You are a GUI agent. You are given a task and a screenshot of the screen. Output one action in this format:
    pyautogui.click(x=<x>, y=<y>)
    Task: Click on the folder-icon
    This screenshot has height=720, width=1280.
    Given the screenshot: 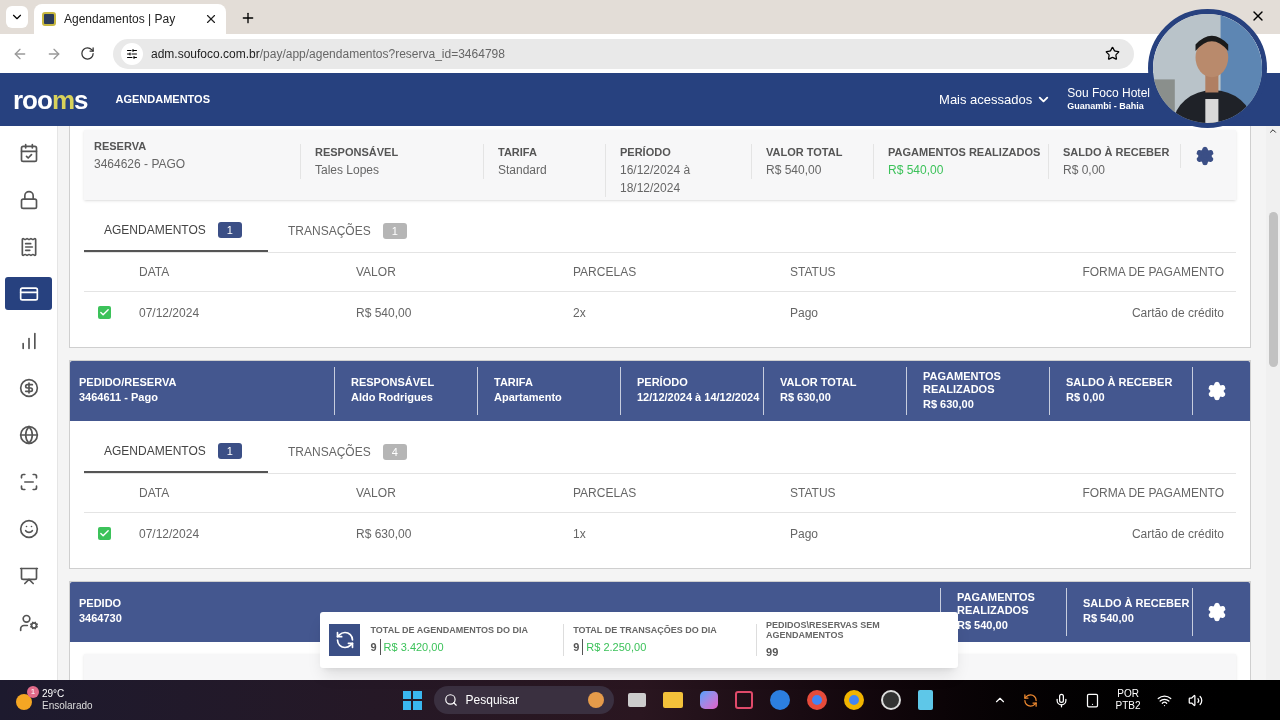 What is the action you would take?
    pyautogui.click(x=672, y=700)
    